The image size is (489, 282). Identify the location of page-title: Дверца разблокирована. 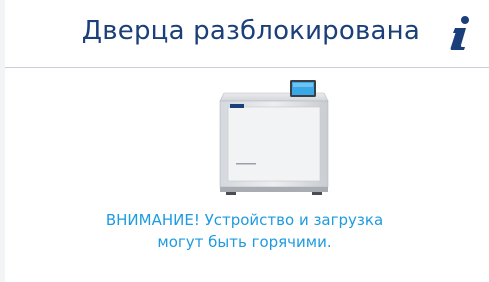
(250, 31).